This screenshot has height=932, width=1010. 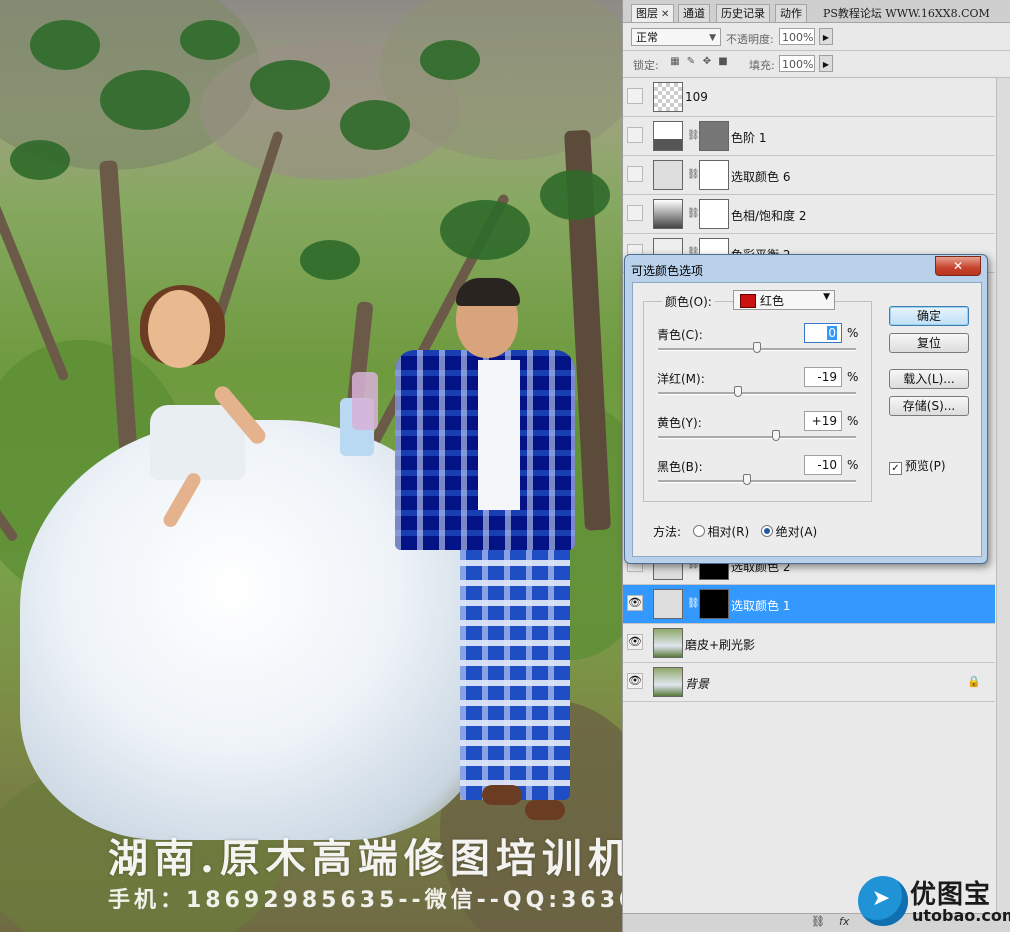 I want to click on bride-face, so click(x=179, y=329).